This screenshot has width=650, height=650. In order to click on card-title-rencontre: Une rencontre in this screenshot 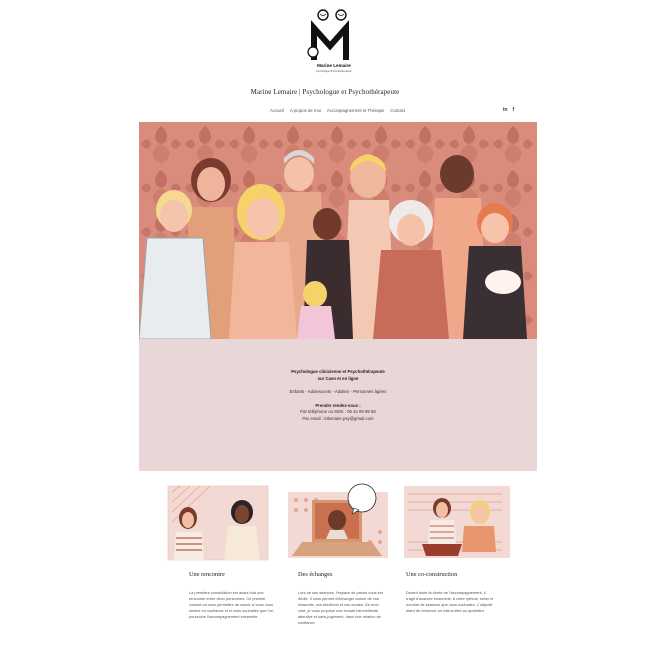, I will do `click(207, 574)`.